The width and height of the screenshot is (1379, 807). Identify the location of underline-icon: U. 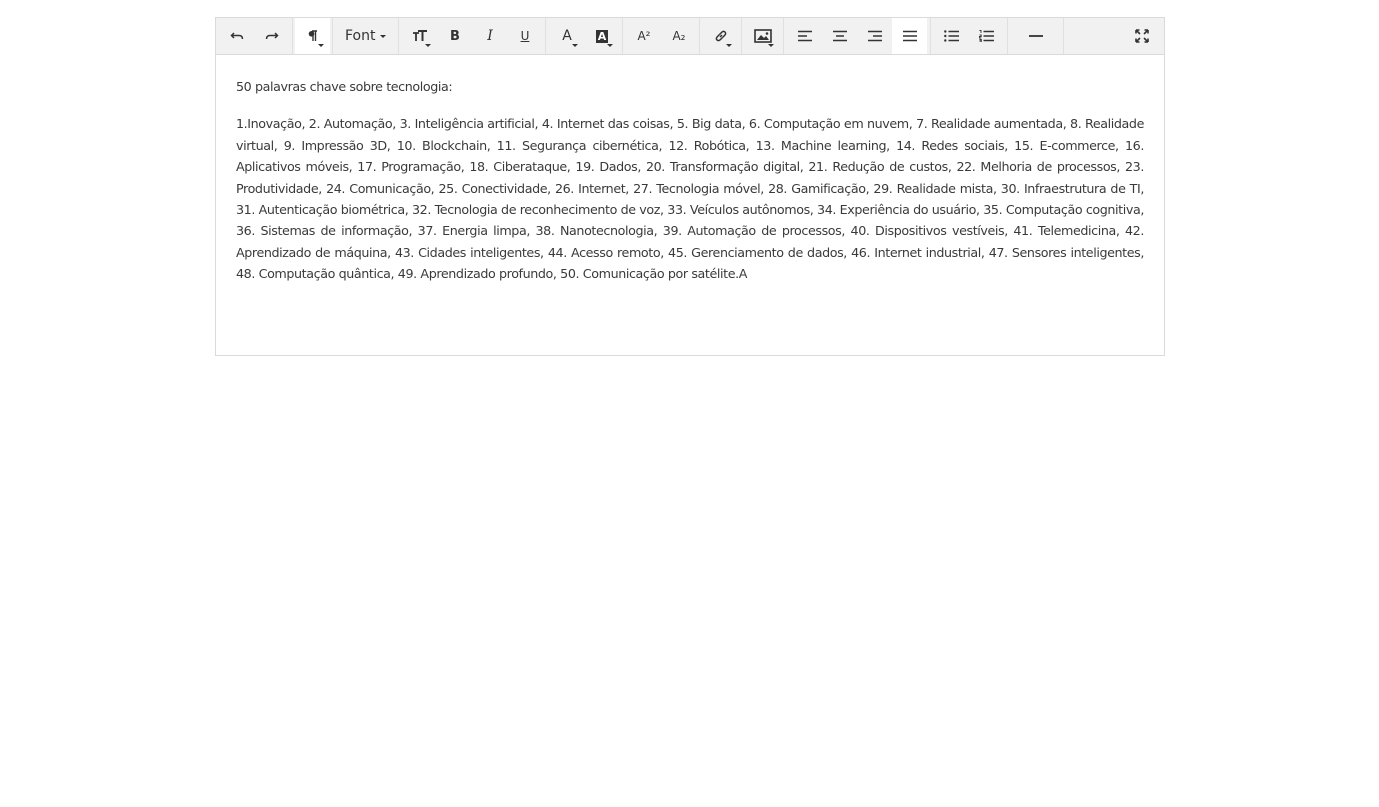
(525, 36).